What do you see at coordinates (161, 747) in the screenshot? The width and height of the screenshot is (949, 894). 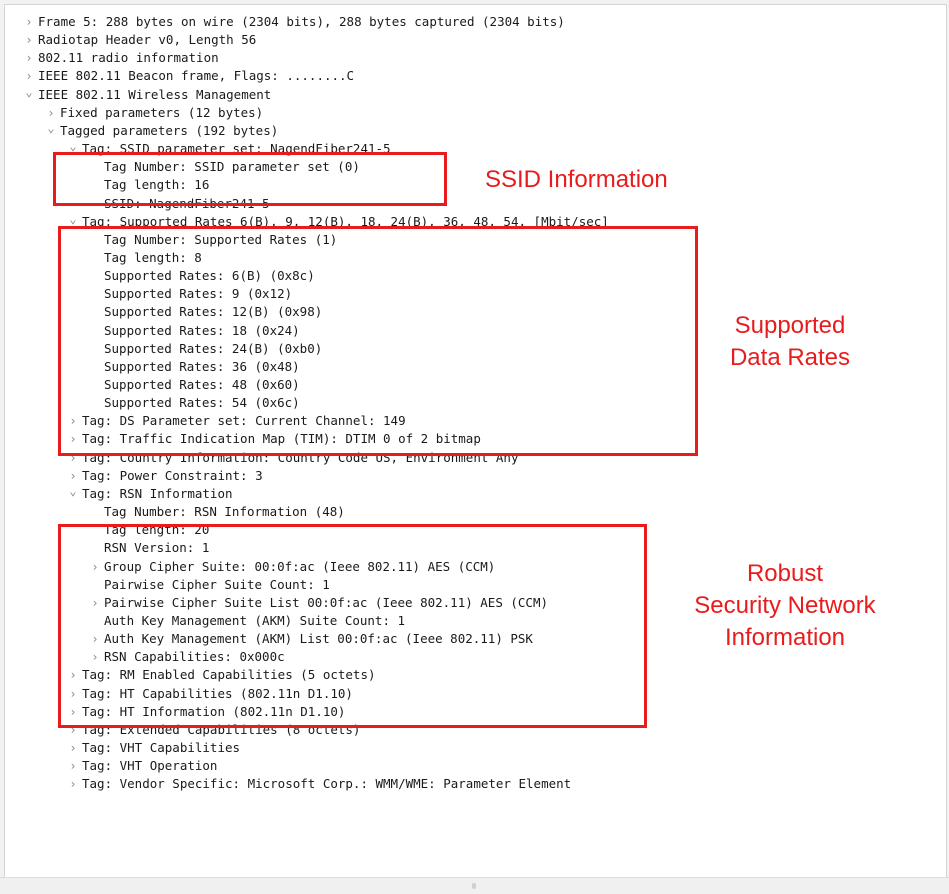 I see `tree-row-label: Tag: VHT Capabilities` at bounding box center [161, 747].